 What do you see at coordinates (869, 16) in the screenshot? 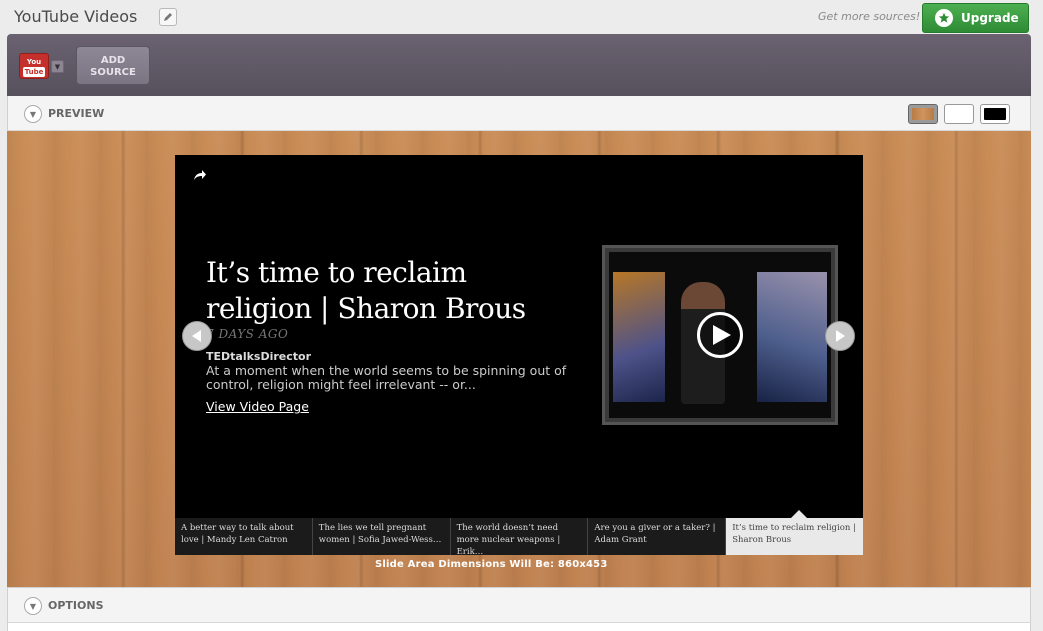
I see `get-more-sources-link: Get more sources!` at bounding box center [869, 16].